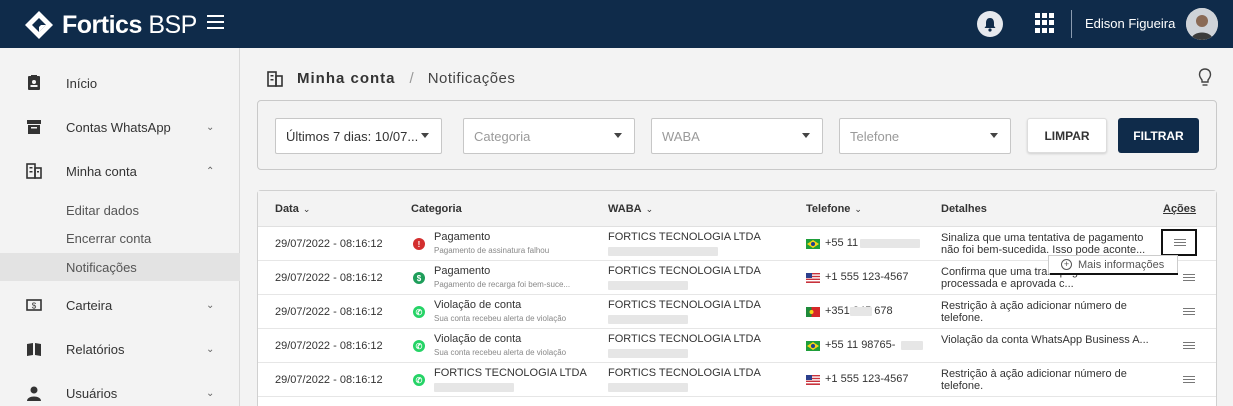 This screenshot has height=406, width=1233. Describe the element at coordinates (875, 136) in the screenshot. I see `telefone-placeholder: Telefone` at that location.